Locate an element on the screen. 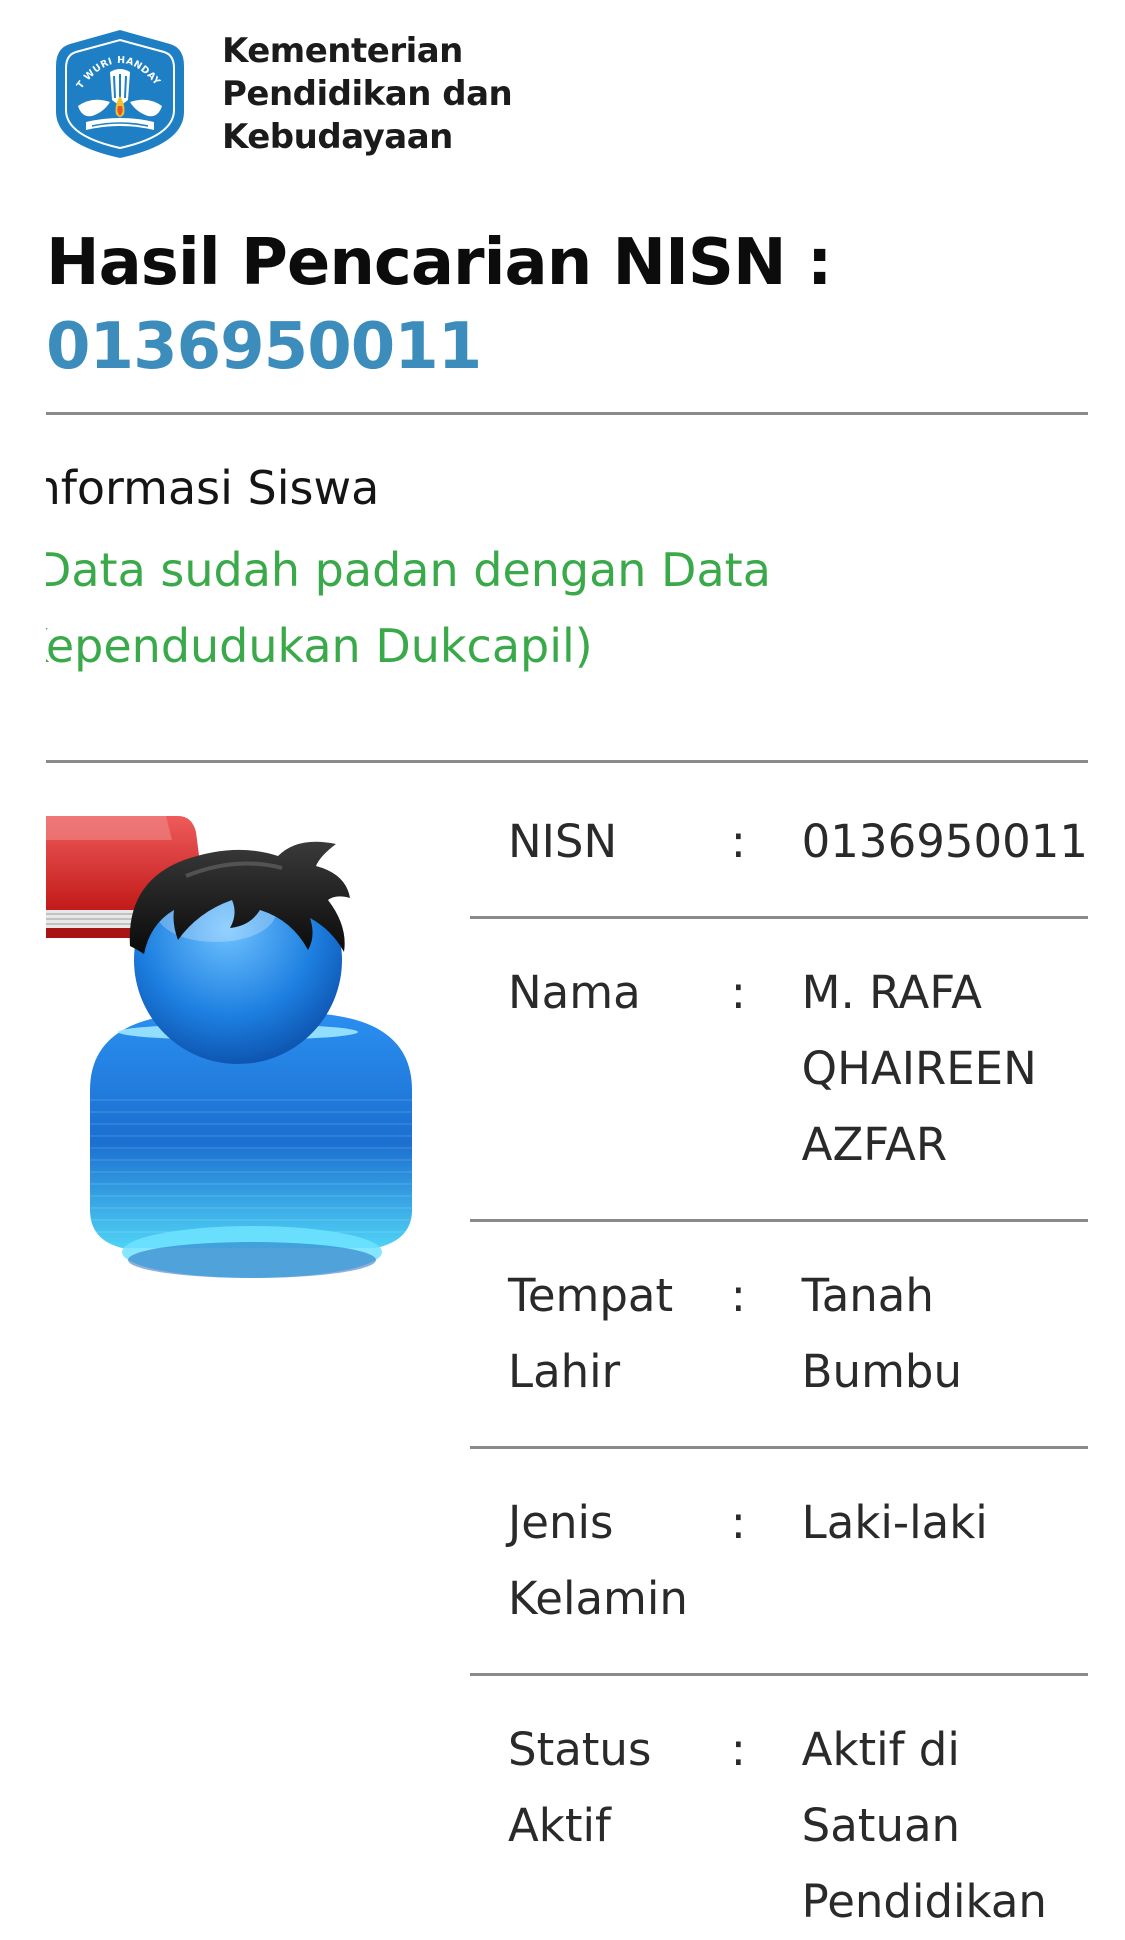  section-title: Informasi Siswa is located at coordinates (212, 488).